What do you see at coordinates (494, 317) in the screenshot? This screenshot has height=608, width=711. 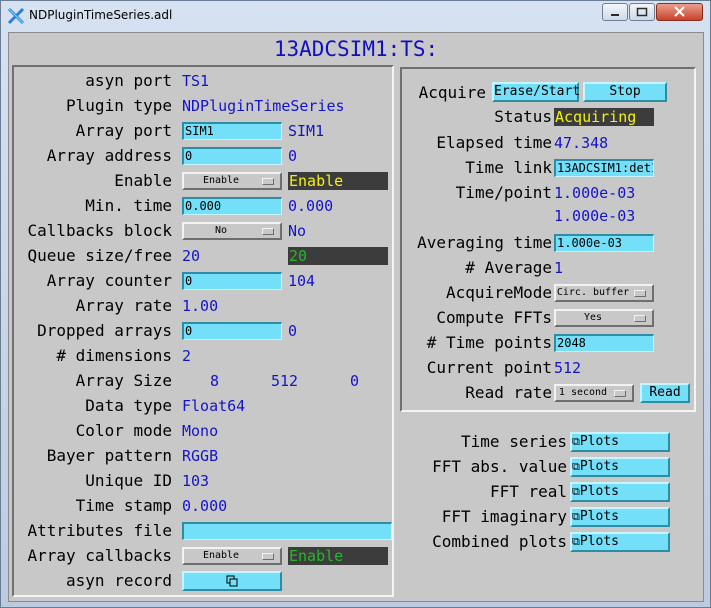 I see `compute-ffts-label: Compute FFTs` at bounding box center [494, 317].